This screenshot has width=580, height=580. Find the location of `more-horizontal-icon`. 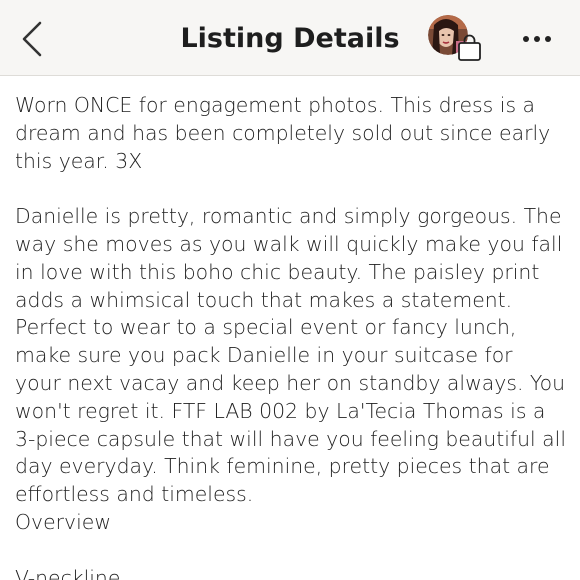

more-horizontal-icon is located at coordinates (526, 39).